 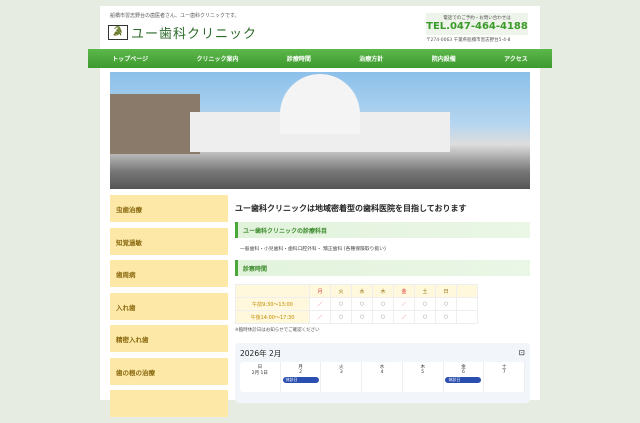 I want to click on calendar-day: 火3, so click(x=342, y=377).